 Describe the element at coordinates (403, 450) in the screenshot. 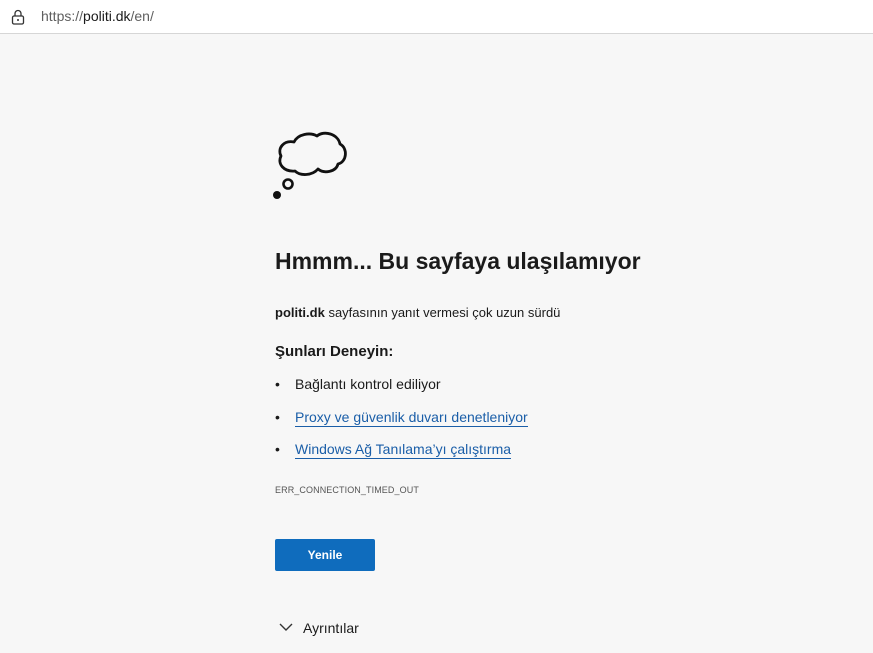

I see `network-diagnostics-link: Windows Ağ Tanılama’yı çalıştırma` at that location.